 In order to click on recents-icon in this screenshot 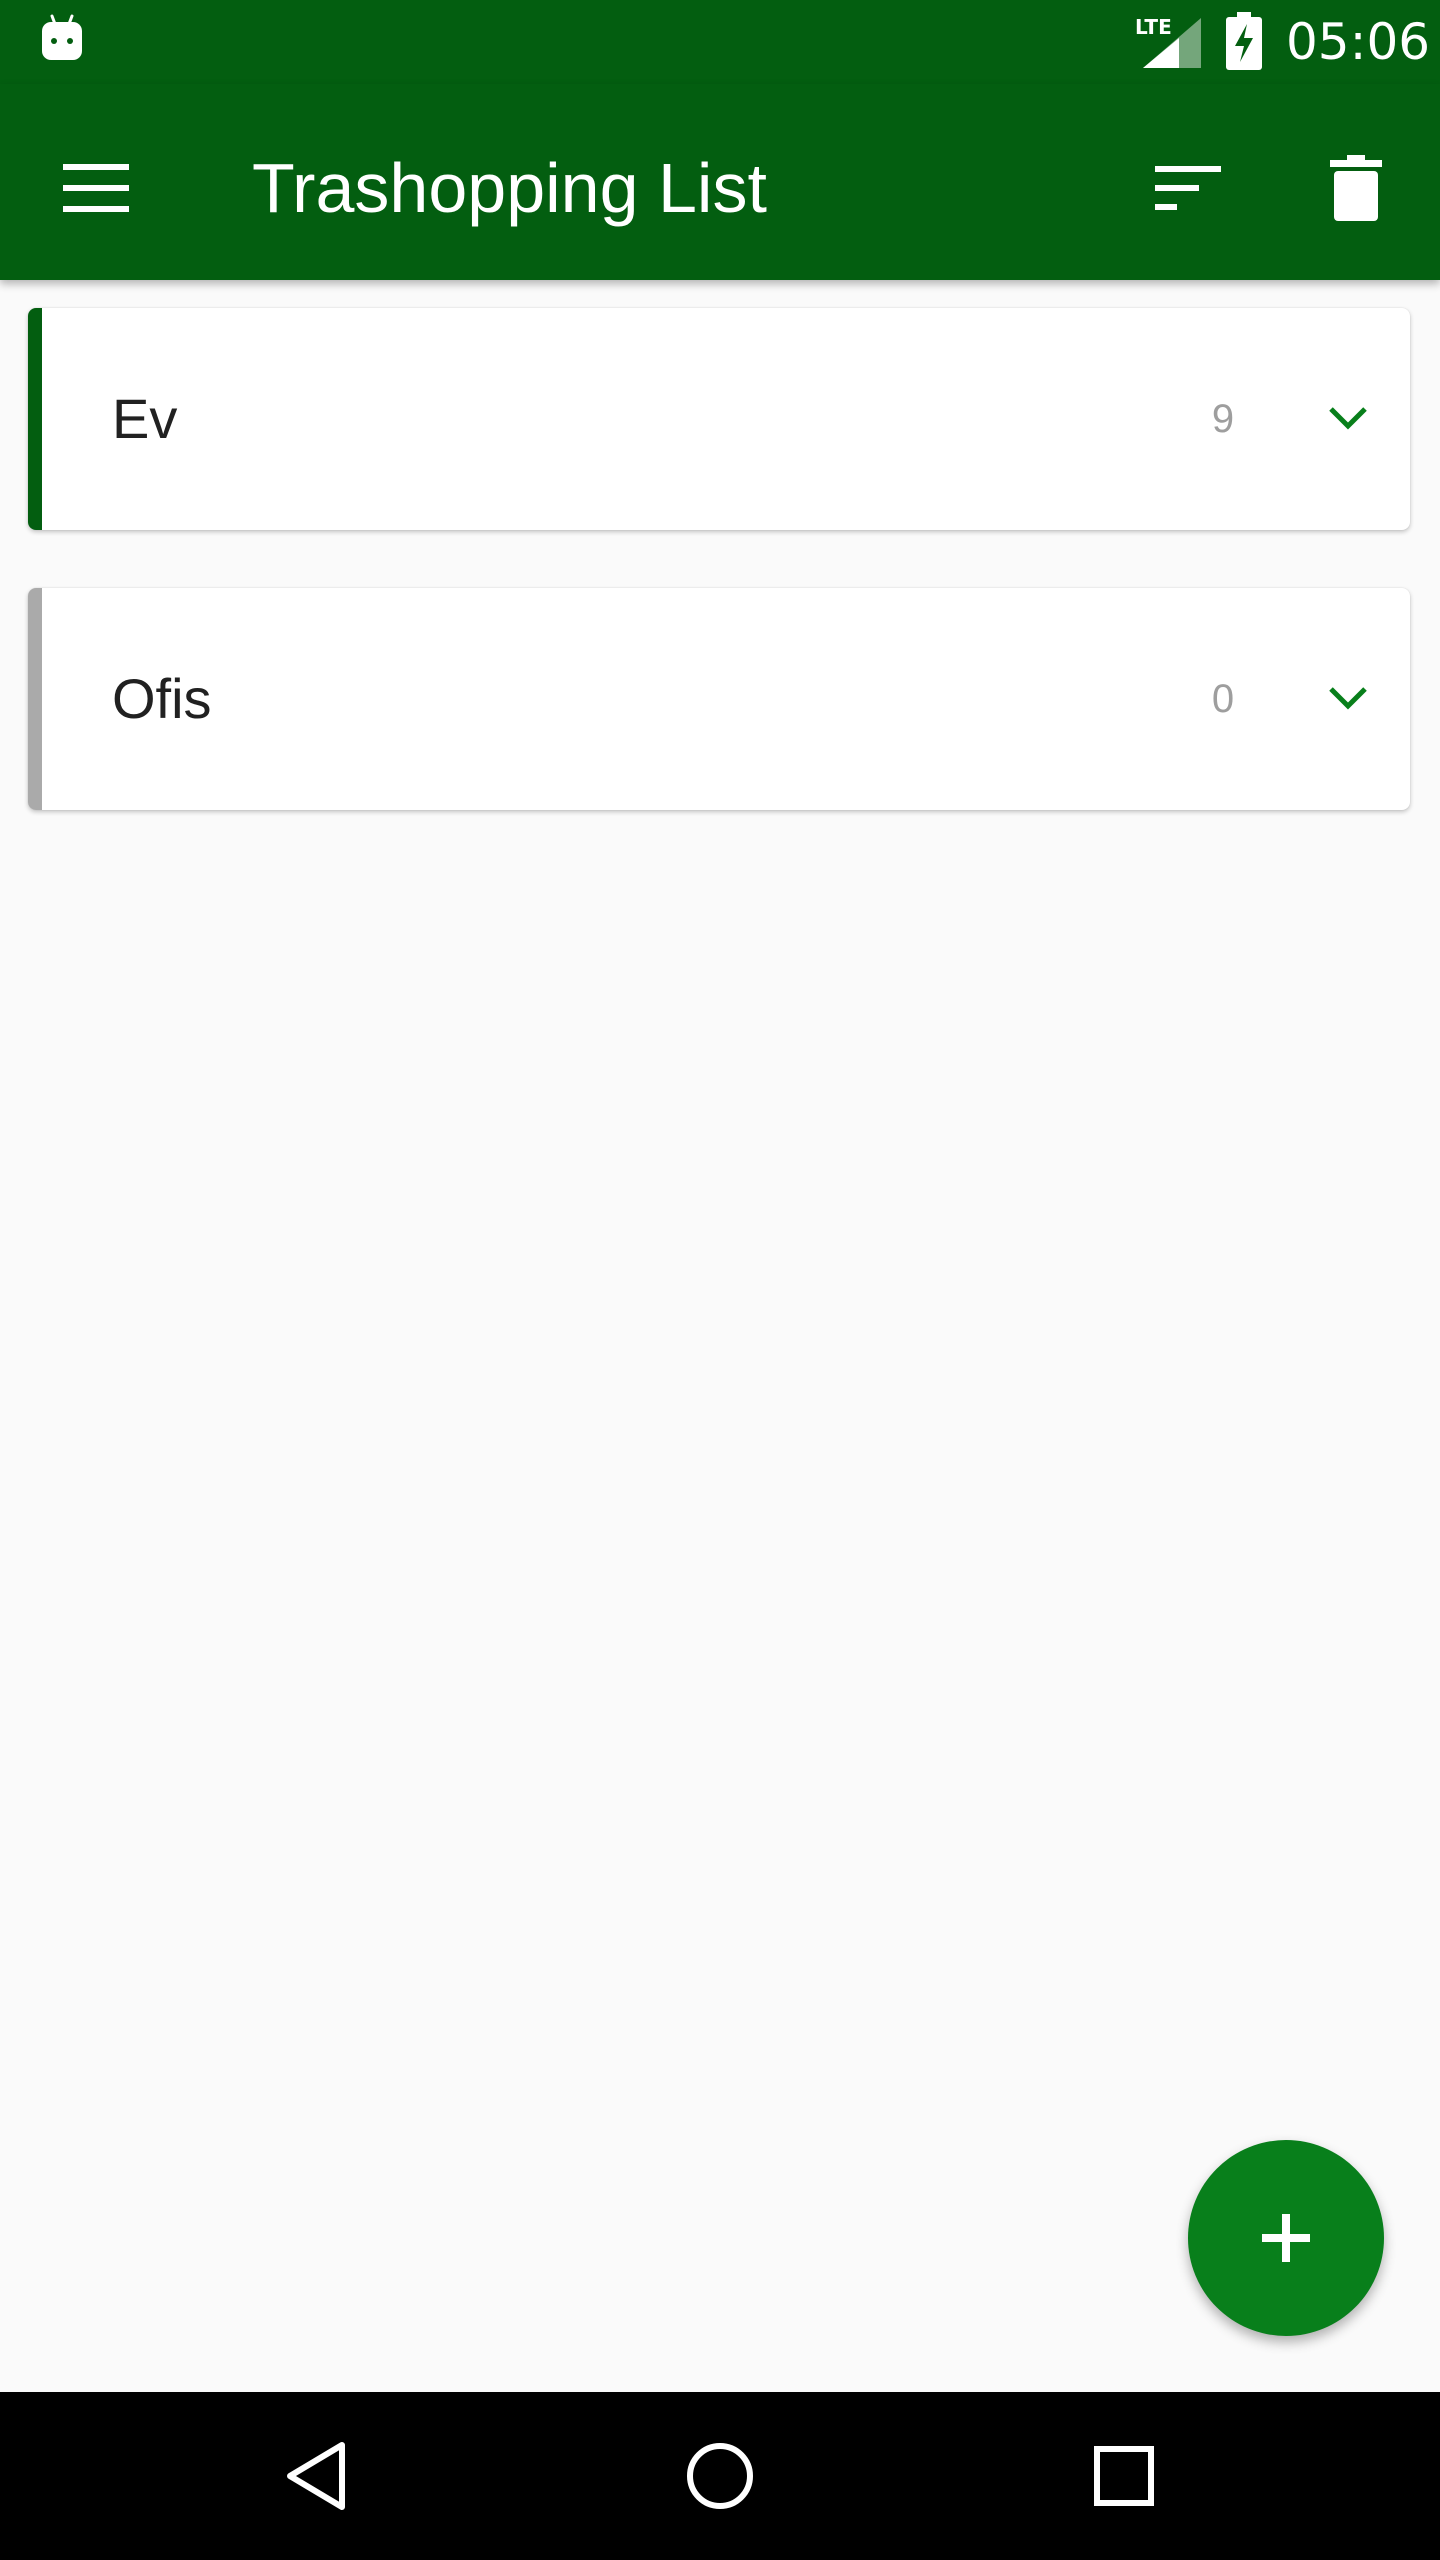, I will do `click(1124, 2476)`.